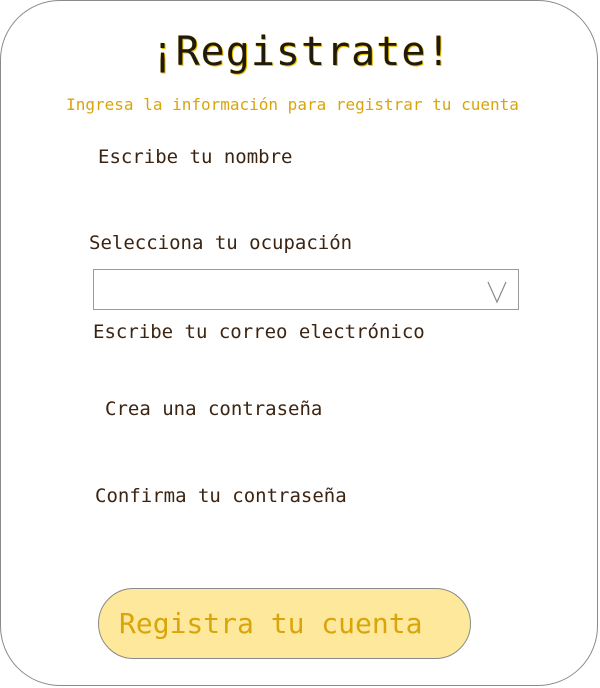 The height and width of the screenshot is (688, 600). What do you see at coordinates (221, 496) in the screenshot?
I see `confirm-password-label: Confirma tu contraseña` at bounding box center [221, 496].